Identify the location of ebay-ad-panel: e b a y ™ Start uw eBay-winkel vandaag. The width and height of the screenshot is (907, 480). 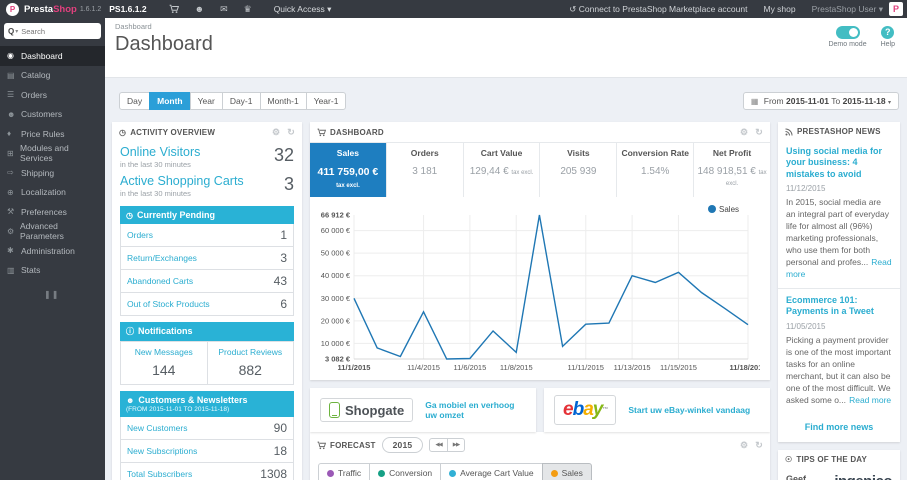
(657, 410).